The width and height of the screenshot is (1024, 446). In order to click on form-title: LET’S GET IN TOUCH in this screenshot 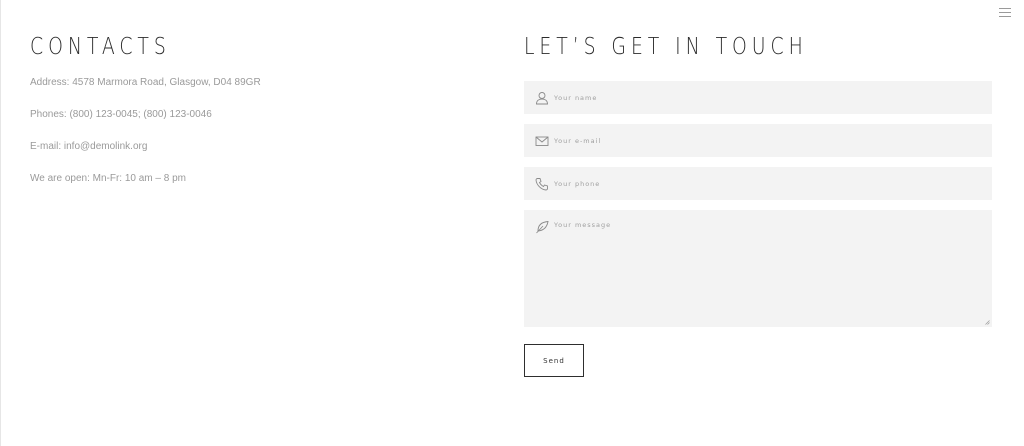, I will do `click(666, 47)`.